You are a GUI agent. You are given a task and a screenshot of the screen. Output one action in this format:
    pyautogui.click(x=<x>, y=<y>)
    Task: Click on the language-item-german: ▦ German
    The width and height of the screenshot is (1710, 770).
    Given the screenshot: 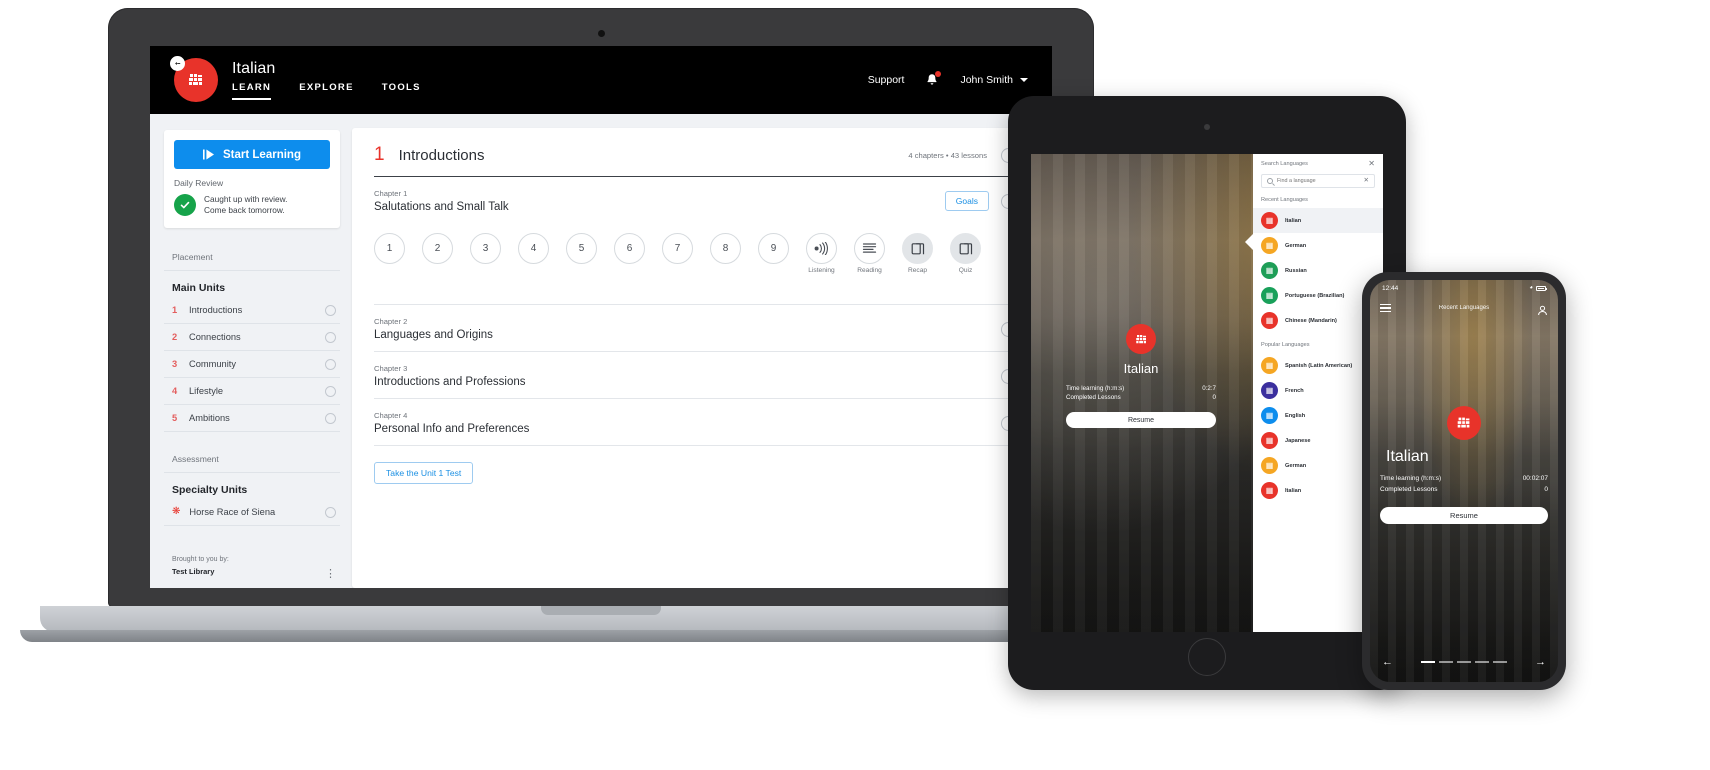 What is the action you would take?
    pyautogui.click(x=1318, y=245)
    